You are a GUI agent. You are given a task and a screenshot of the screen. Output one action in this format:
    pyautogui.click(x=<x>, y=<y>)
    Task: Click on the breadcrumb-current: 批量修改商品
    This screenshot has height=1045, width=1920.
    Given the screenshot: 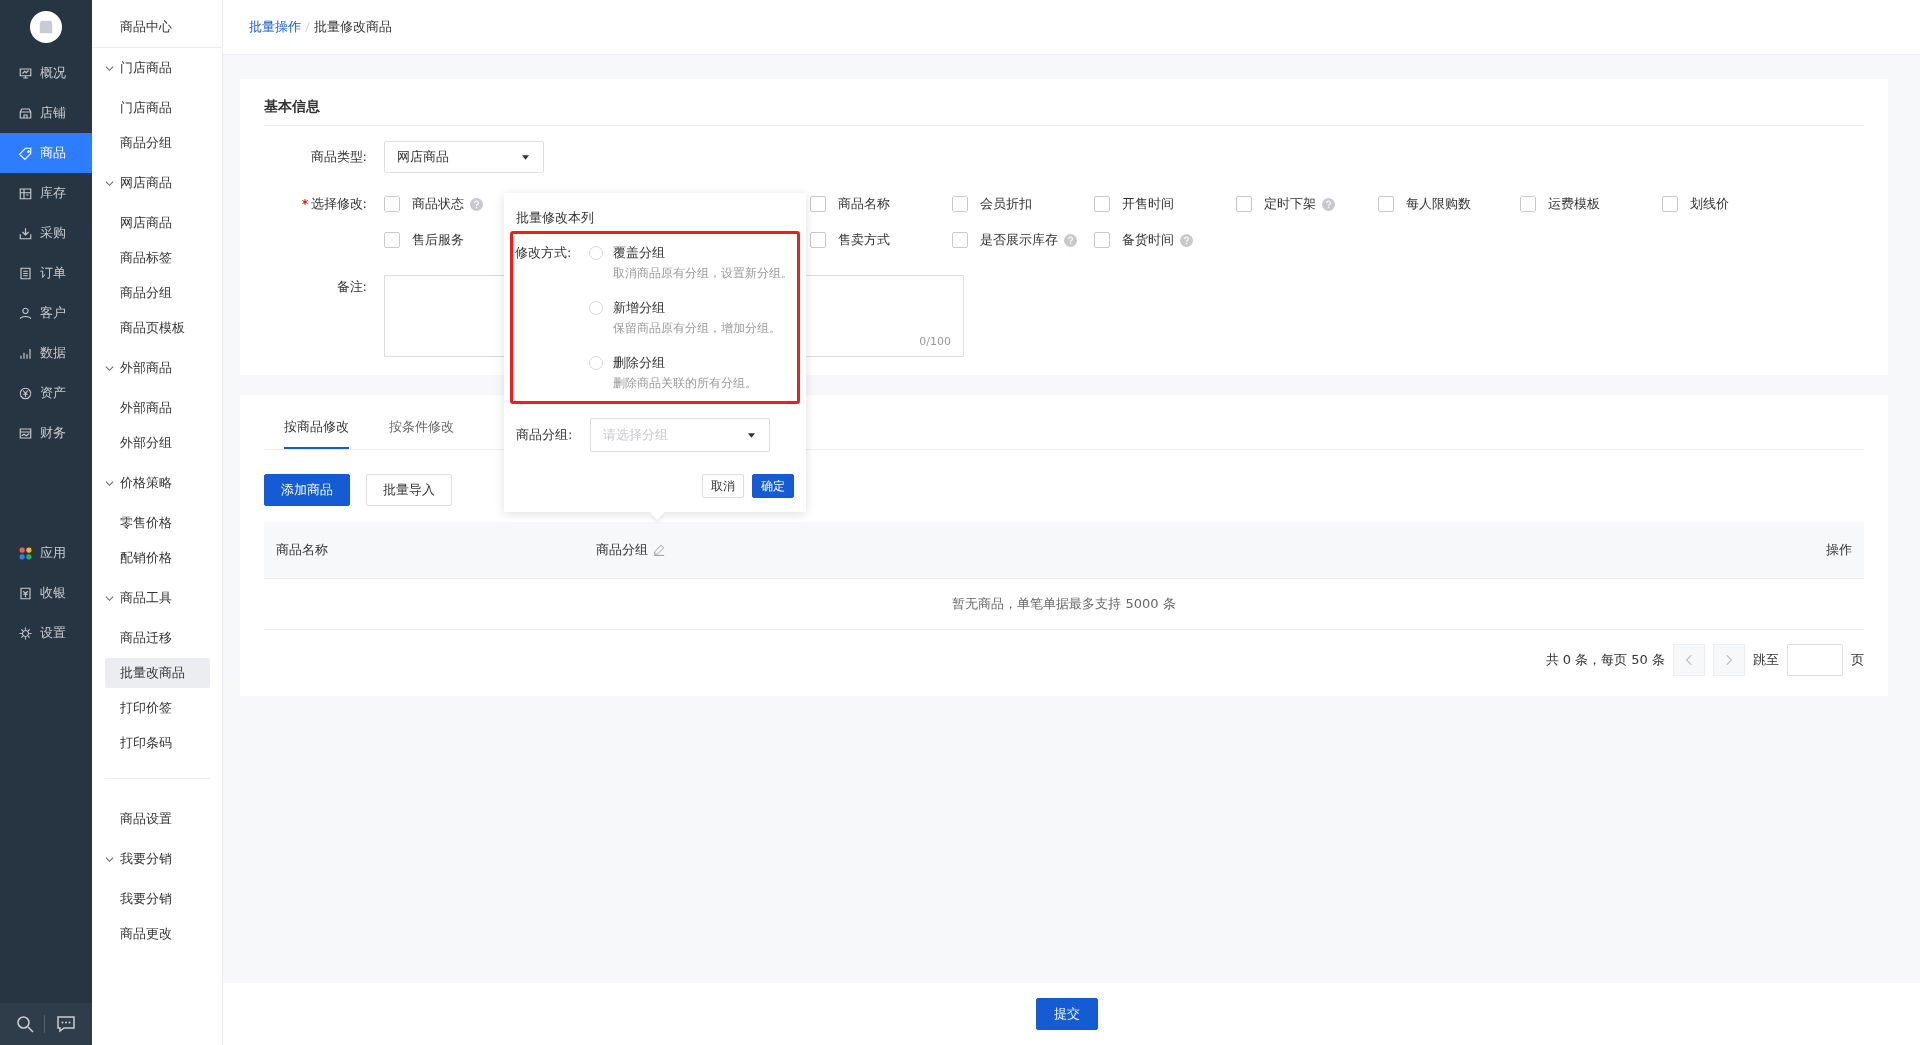 What is the action you would take?
    pyautogui.click(x=353, y=27)
    